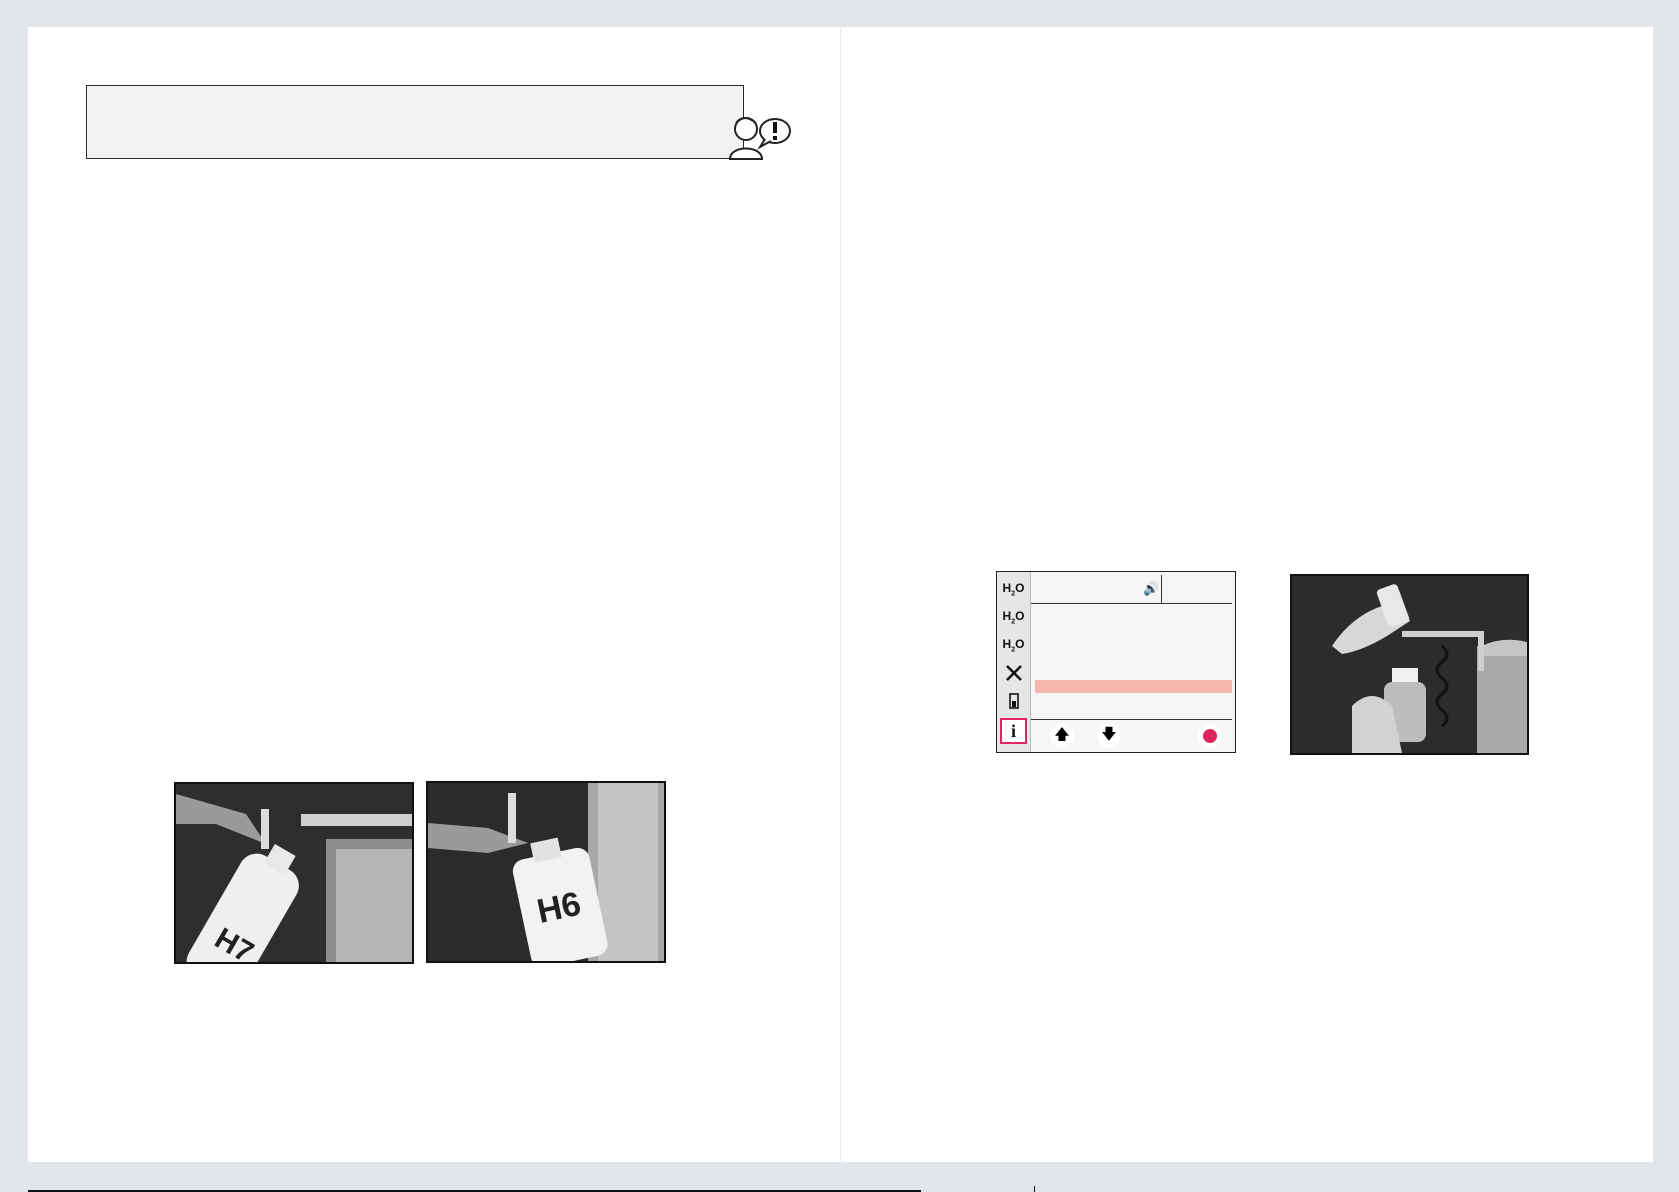  I want to click on photo-filter-h7: H7, so click(294, 873).